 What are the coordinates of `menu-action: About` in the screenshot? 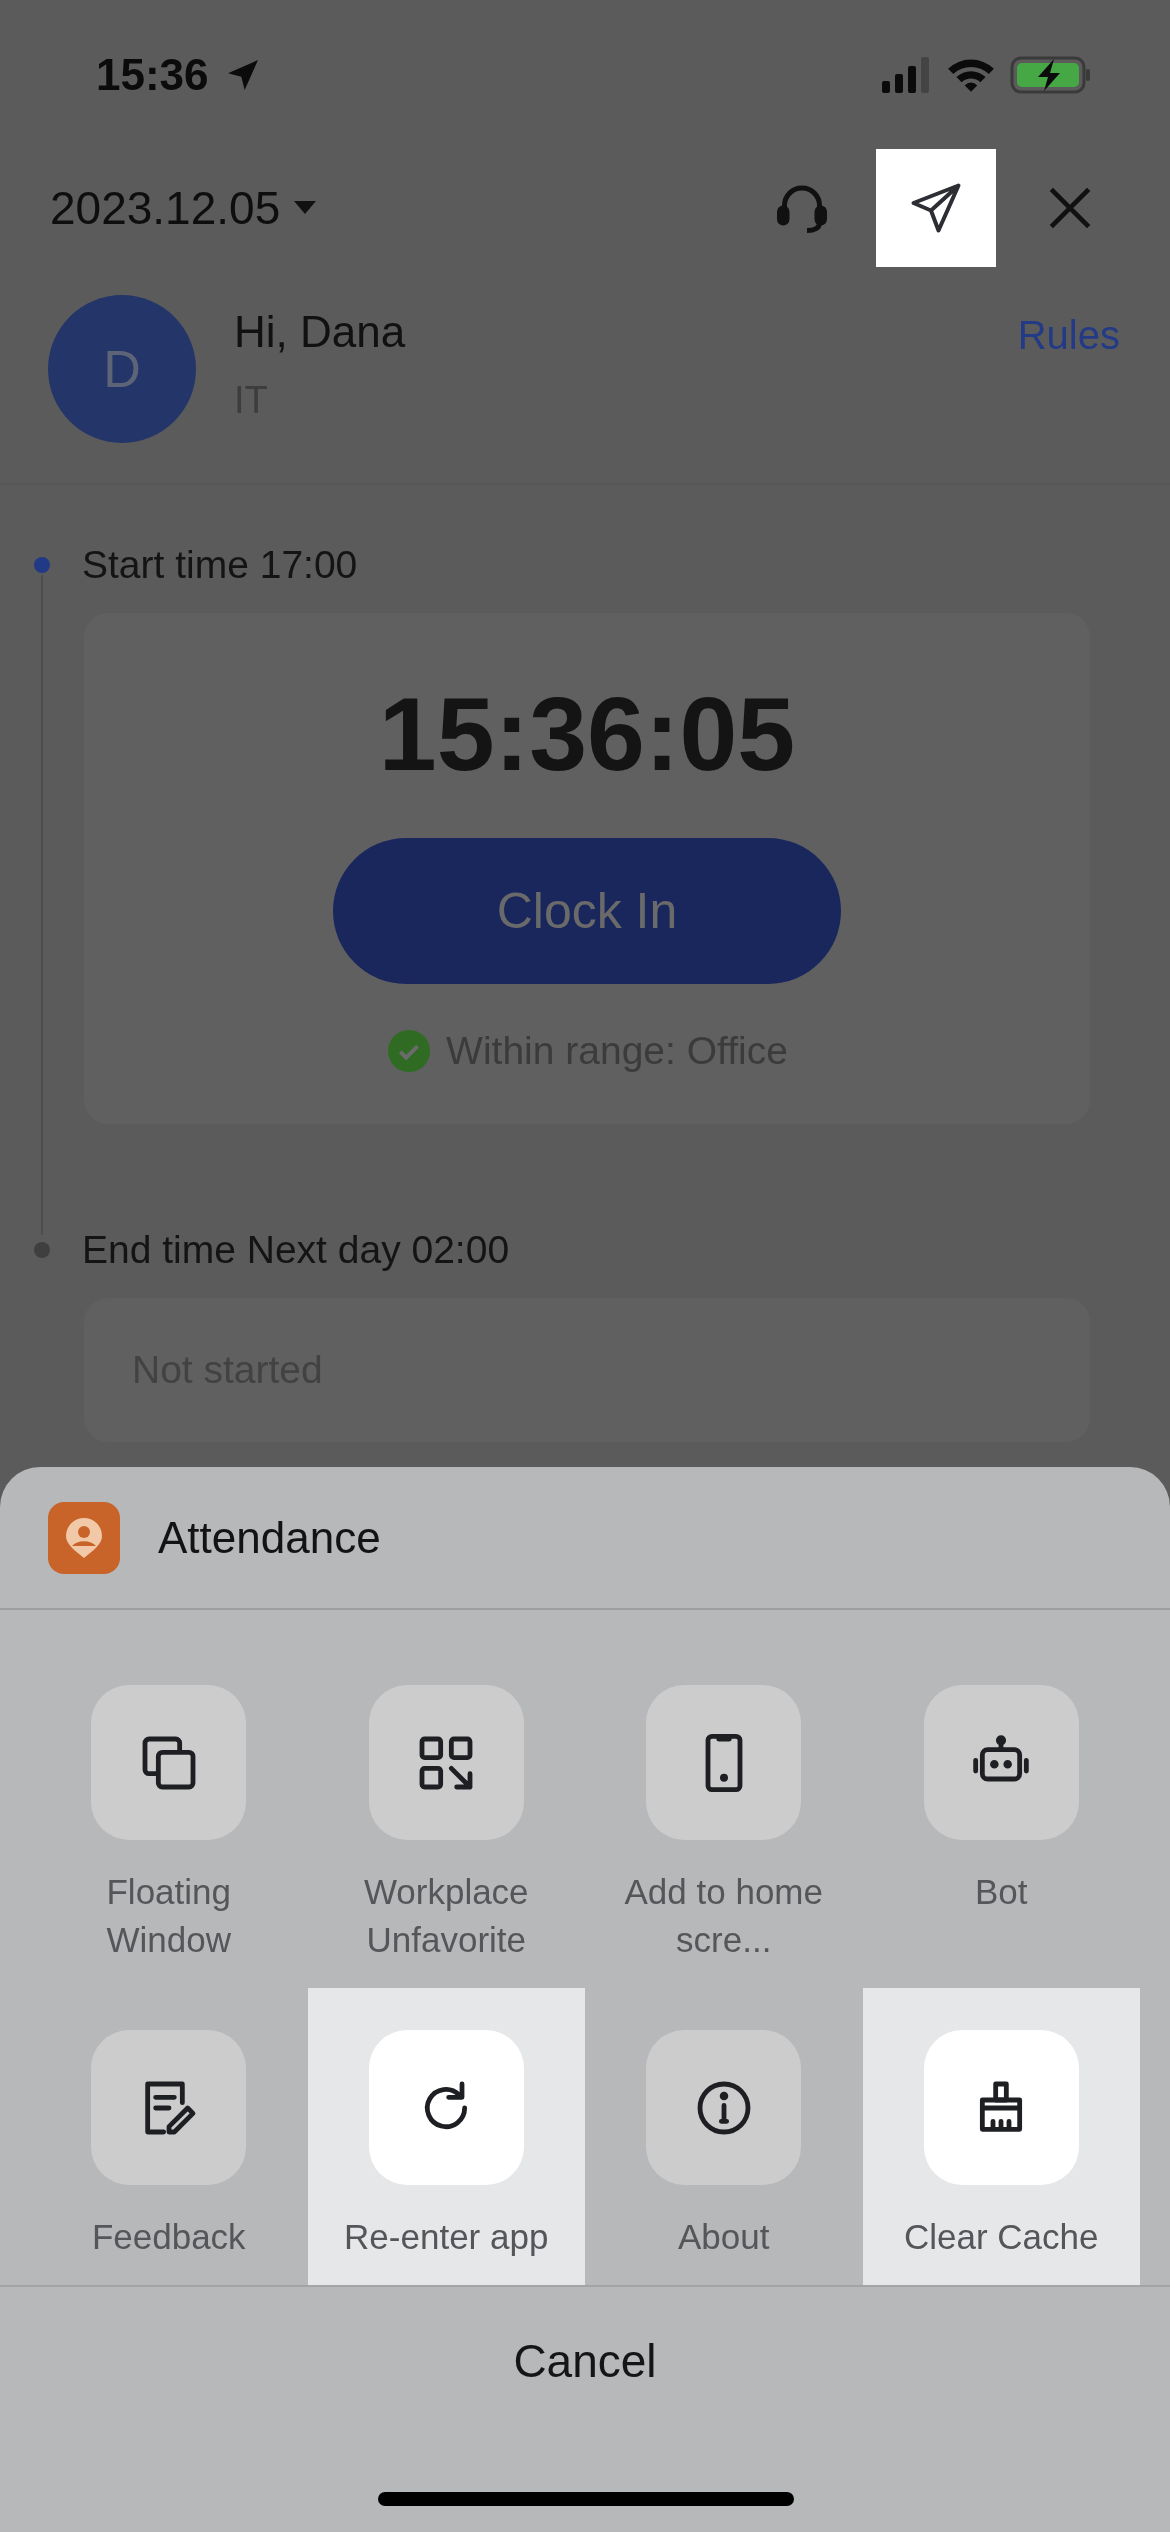 It's located at (724, 2136).